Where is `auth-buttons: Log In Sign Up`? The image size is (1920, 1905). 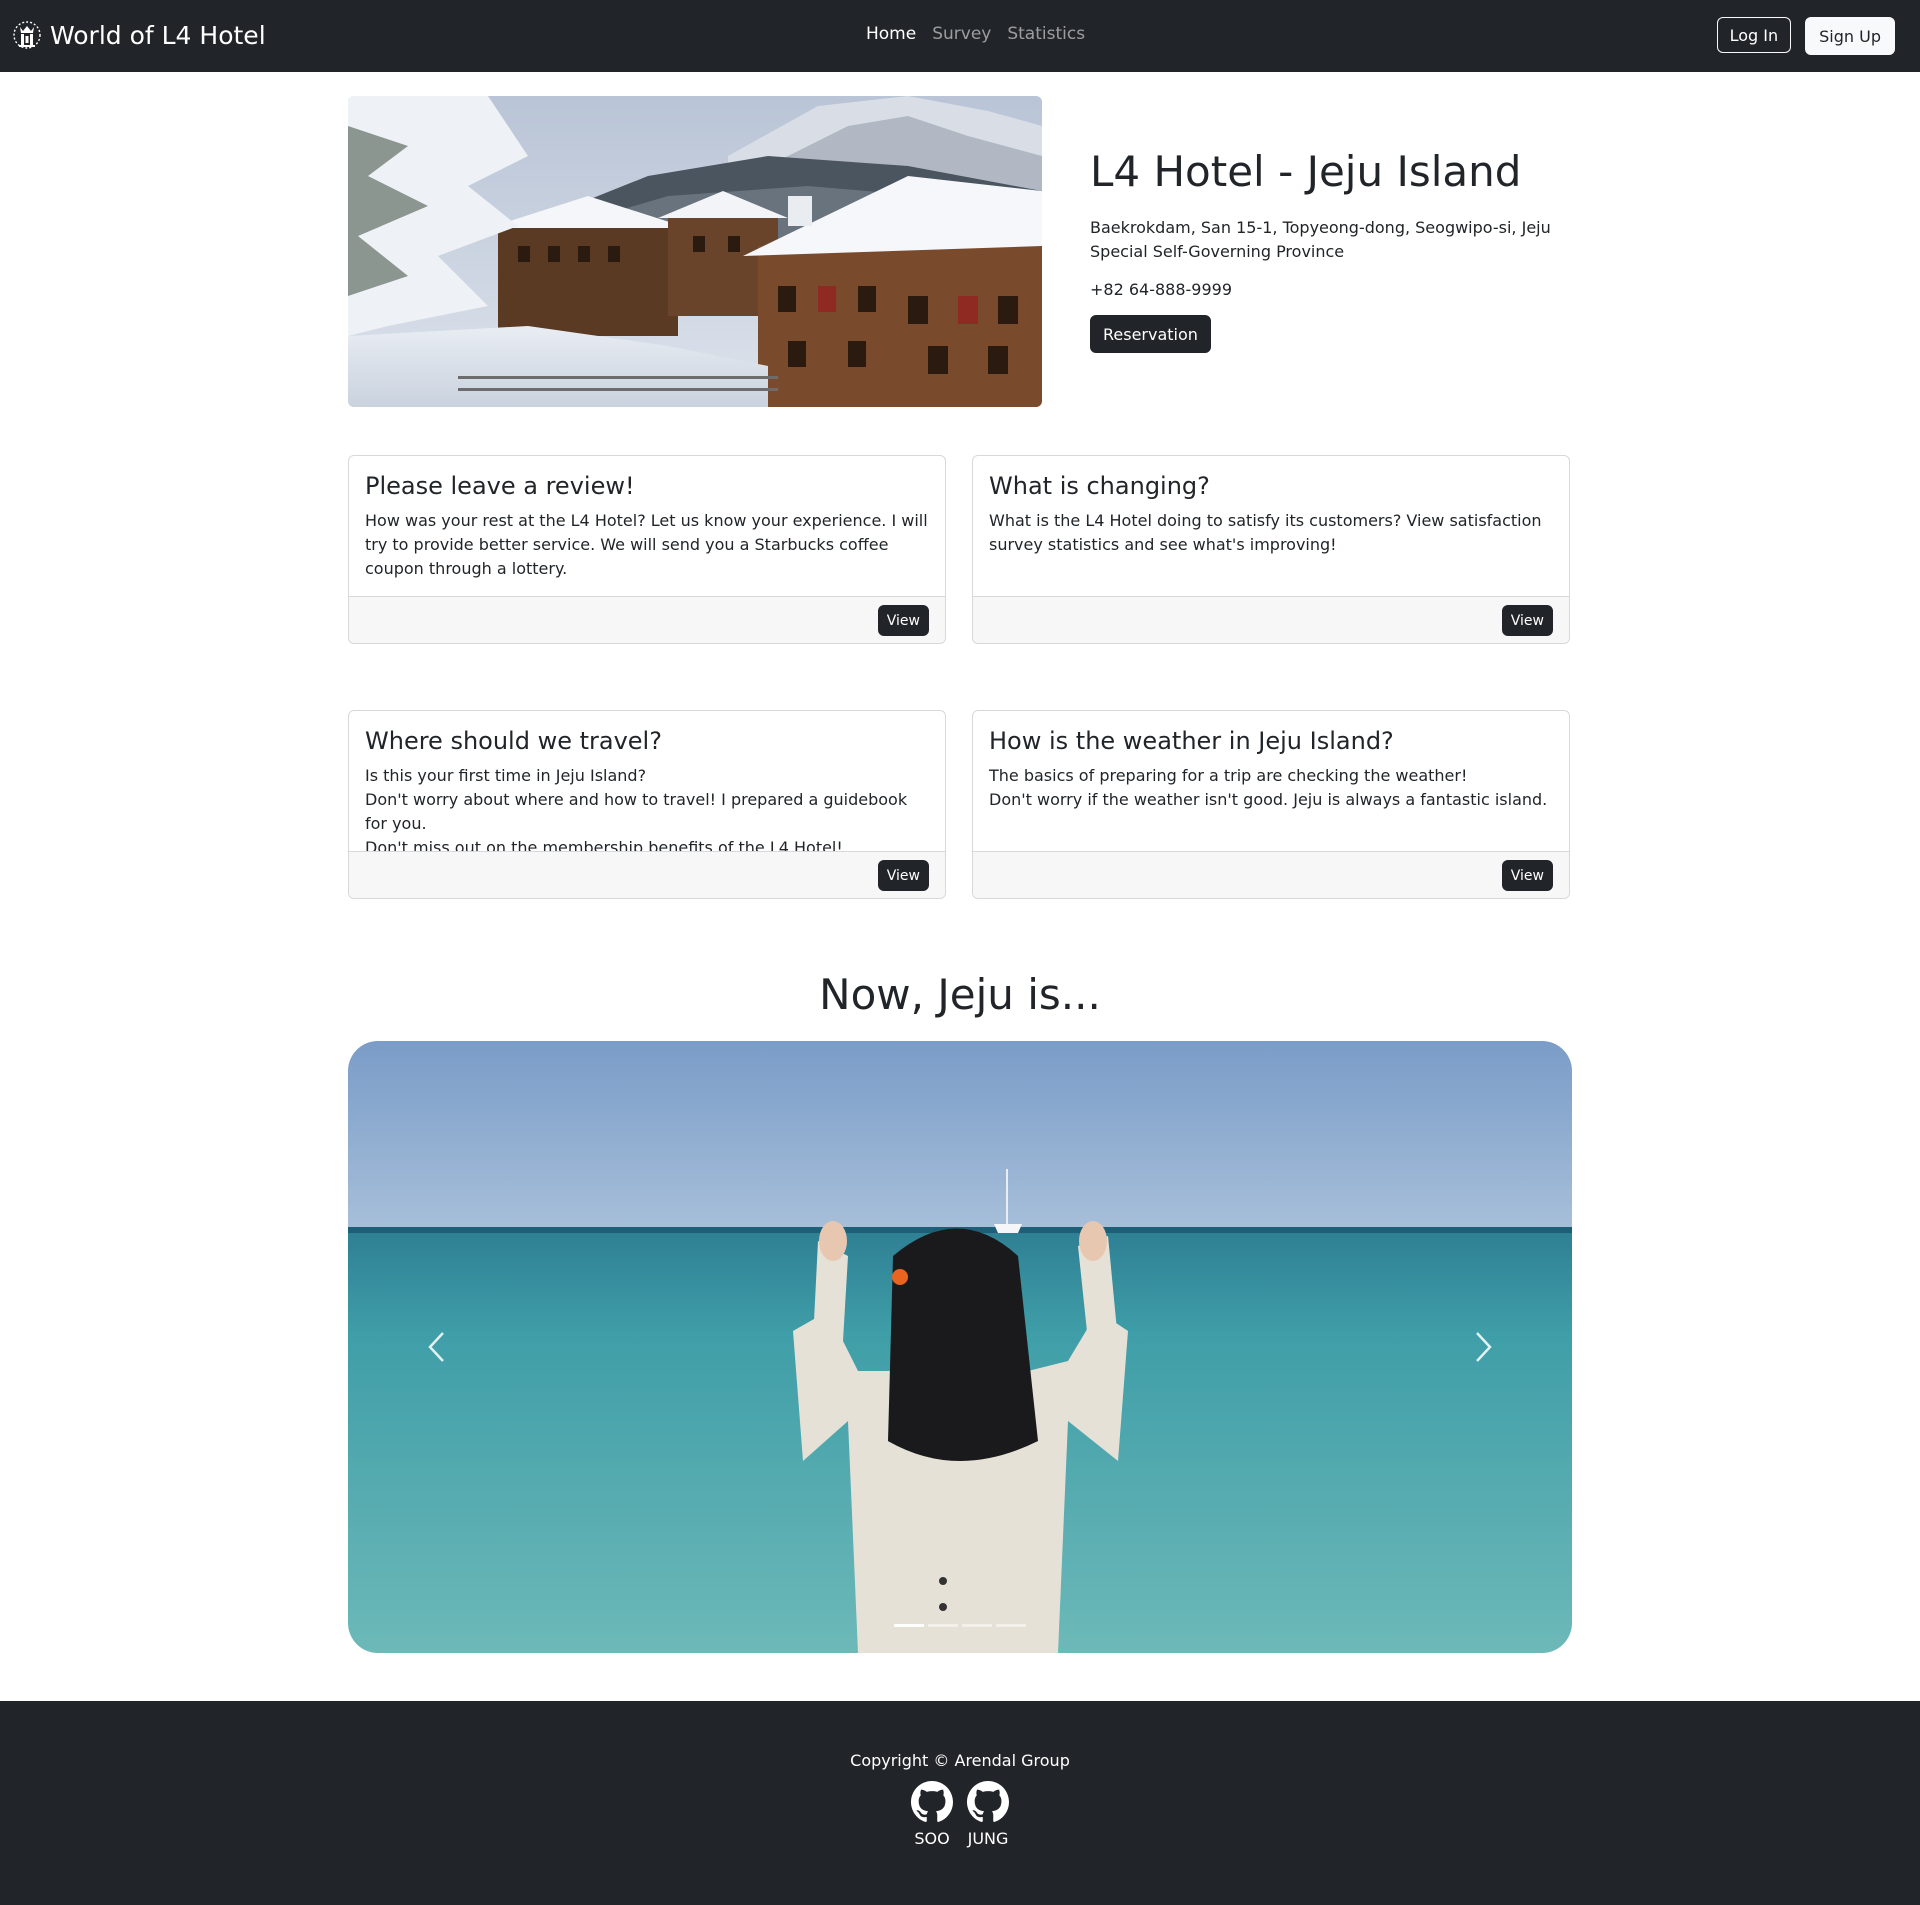 auth-buttons: Log In Sign Up is located at coordinates (1805, 36).